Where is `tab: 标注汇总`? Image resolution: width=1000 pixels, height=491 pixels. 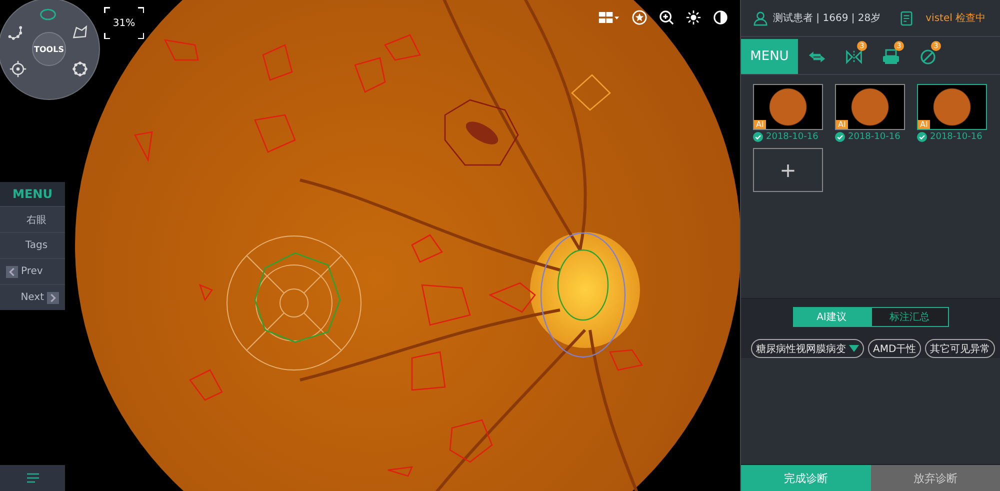 tab: 标注汇总 is located at coordinates (909, 317).